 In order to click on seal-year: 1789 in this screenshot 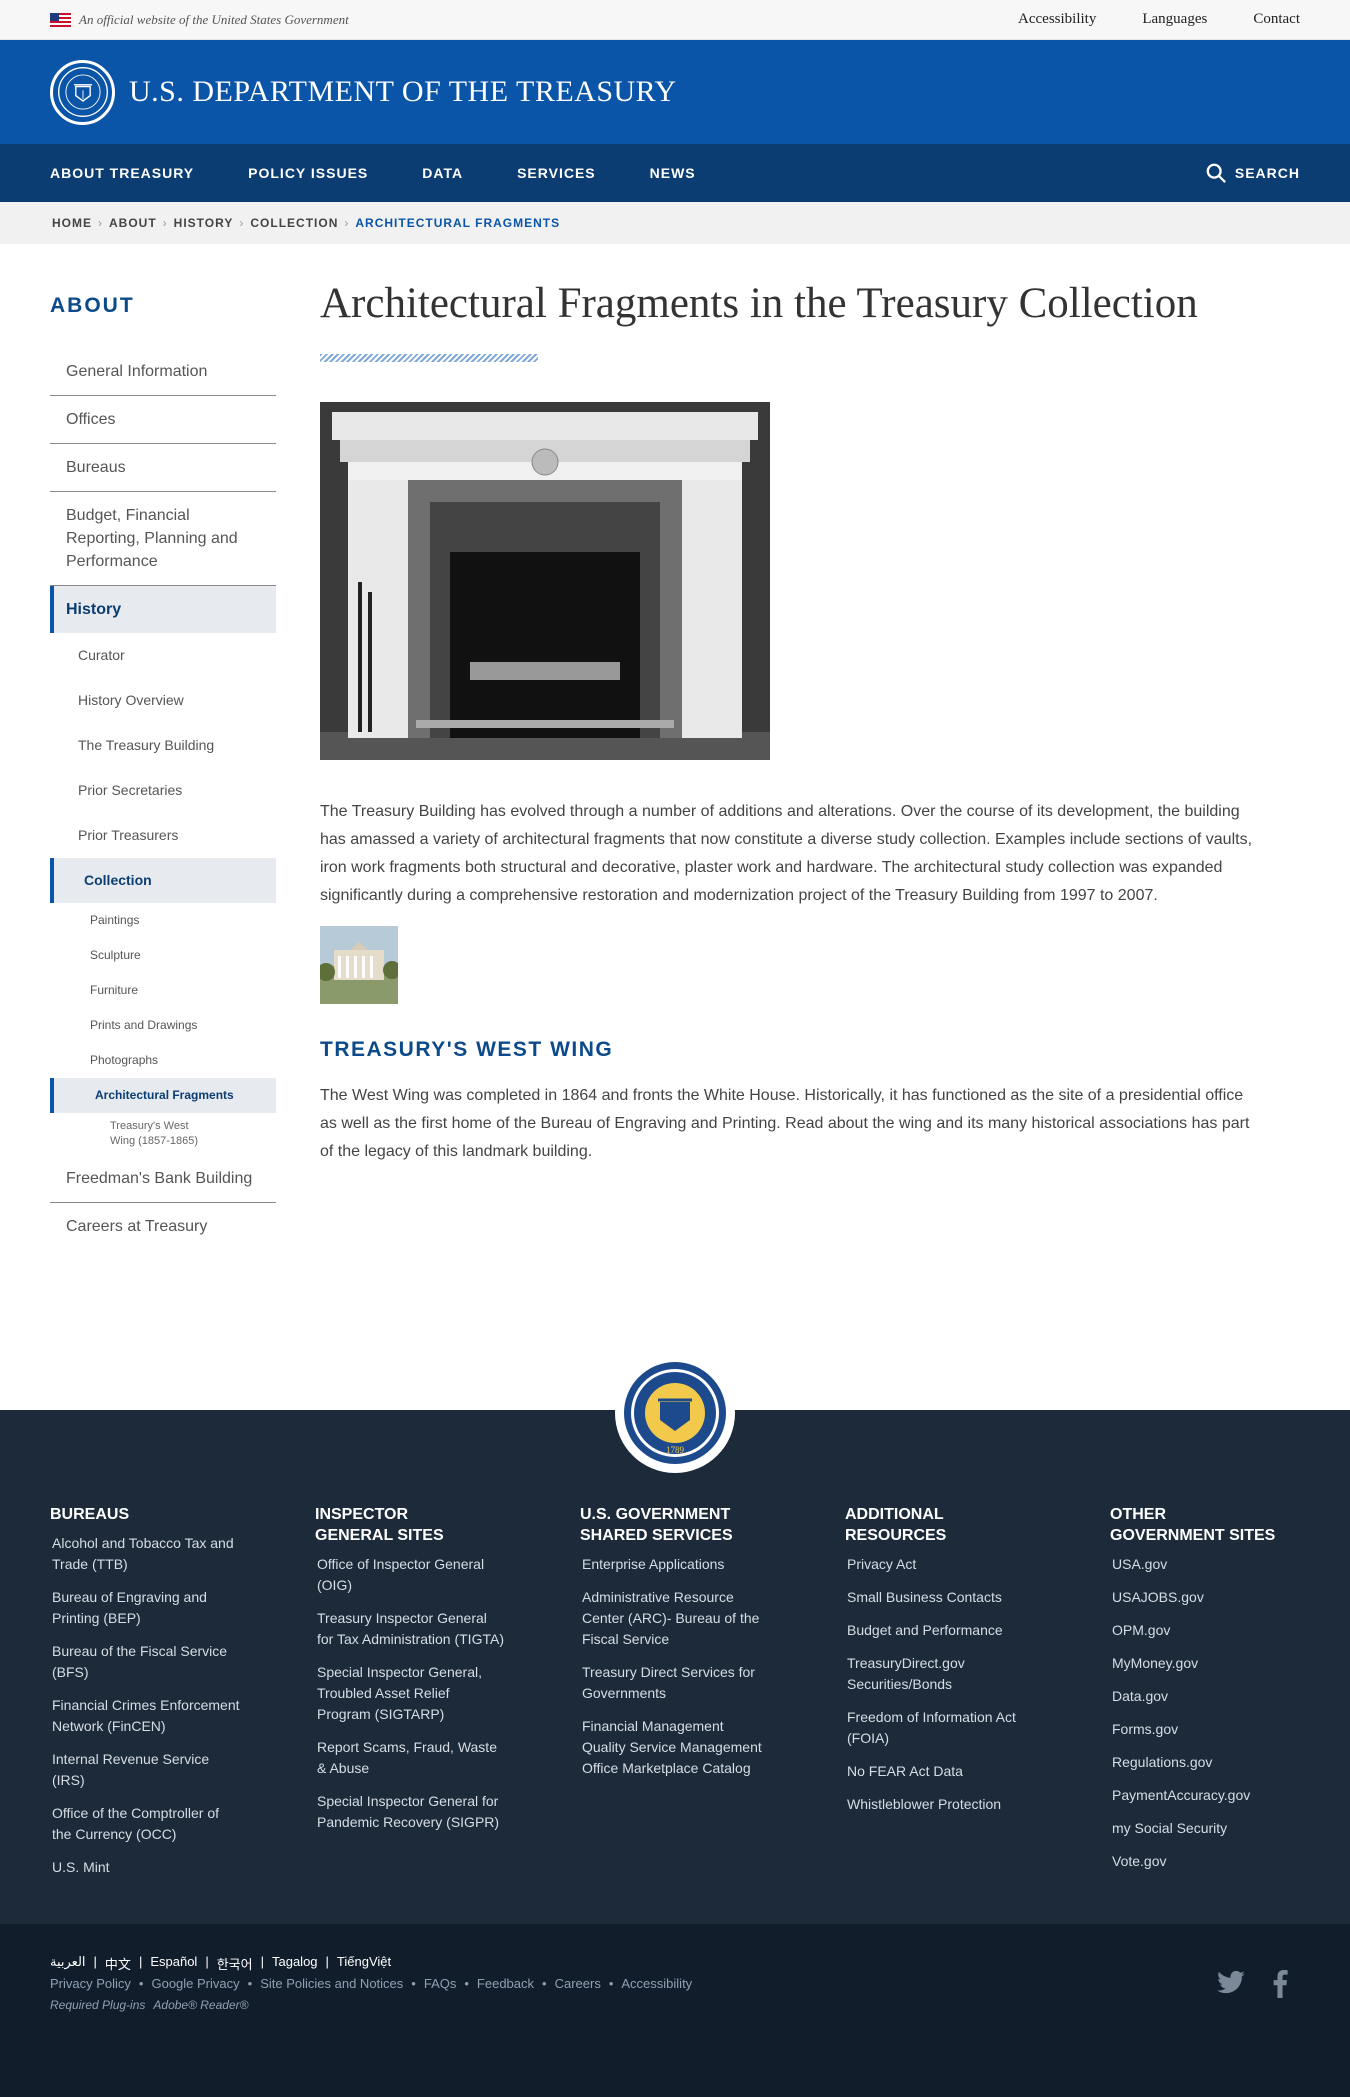, I will do `click(675, 1450)`.